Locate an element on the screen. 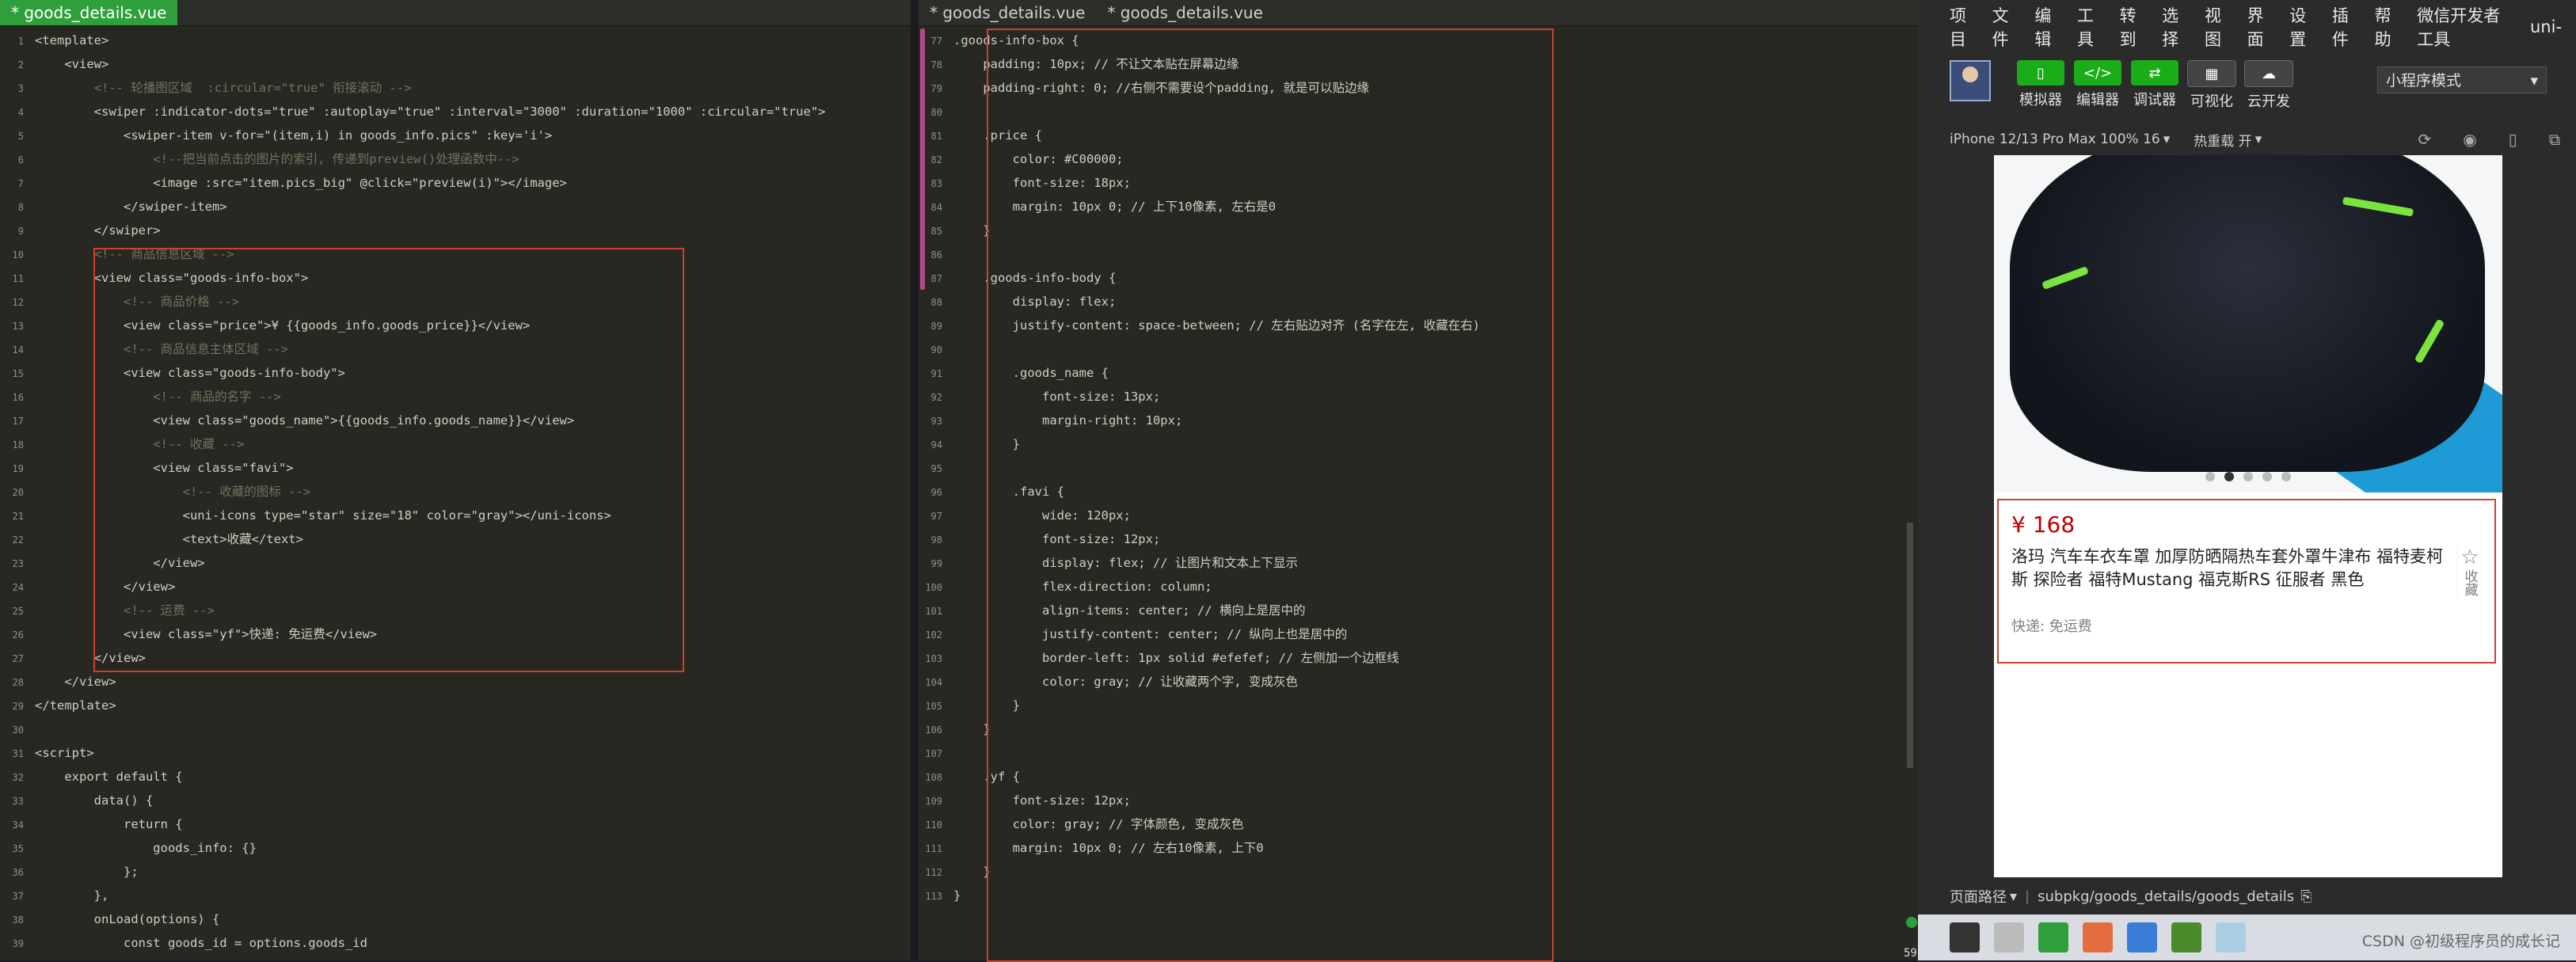  code-line: 31 <script> is located at coordinates (455, 753).